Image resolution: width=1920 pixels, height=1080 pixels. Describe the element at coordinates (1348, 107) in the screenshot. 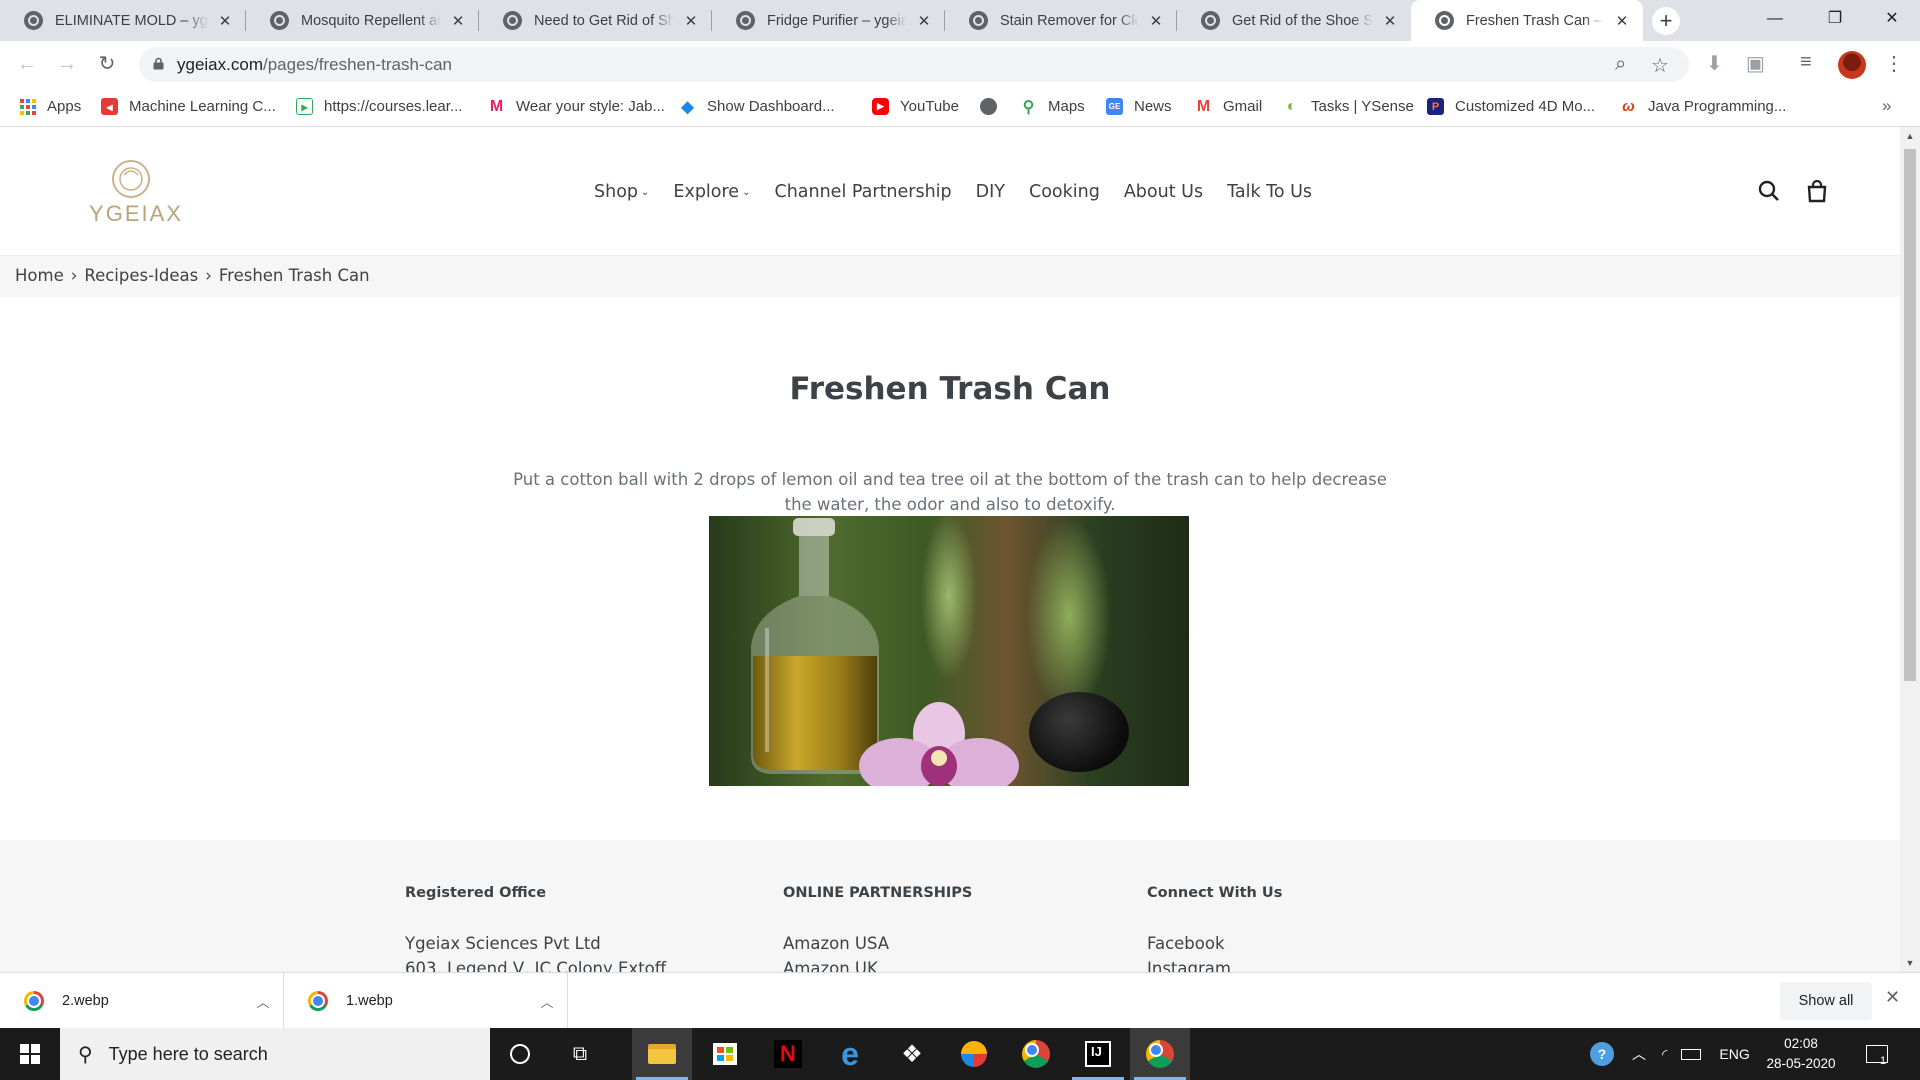

I see `bookmark-ysense: ◐ Tasks | YSense` at that location.